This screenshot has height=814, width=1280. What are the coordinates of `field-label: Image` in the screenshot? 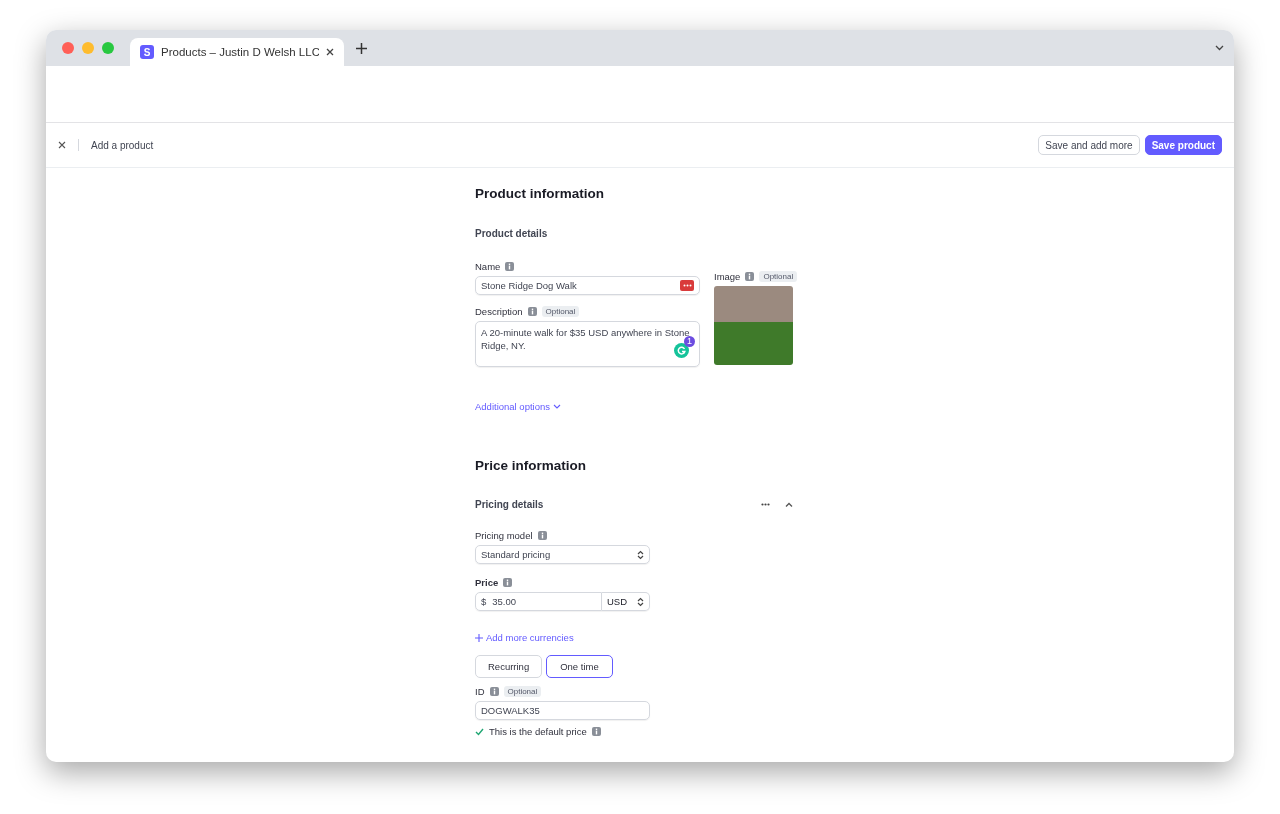 It's located at (727, 276).